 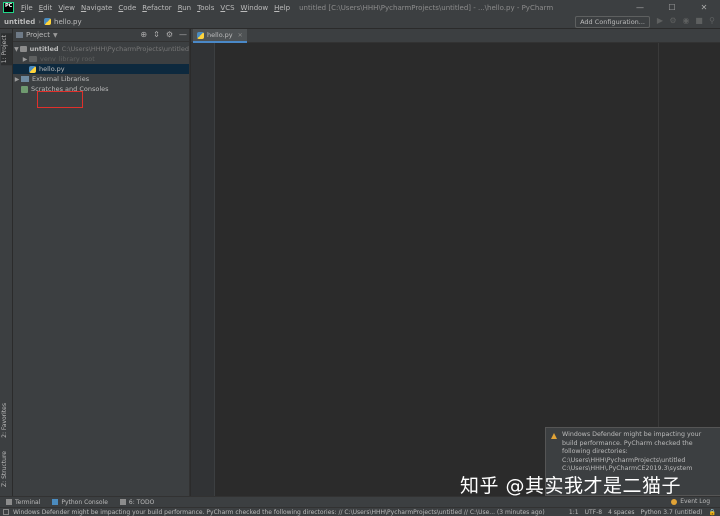 I want to click on notification-line: C:\Users\HHH\PycharmProjects\untitled, so click(x=624, y=460).